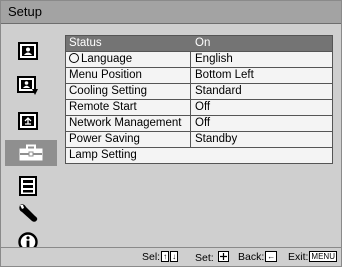  What do you see at coordinates (107, 59) in the screenshot?
I see `row-label: Language` at bounding box center [107, 59].